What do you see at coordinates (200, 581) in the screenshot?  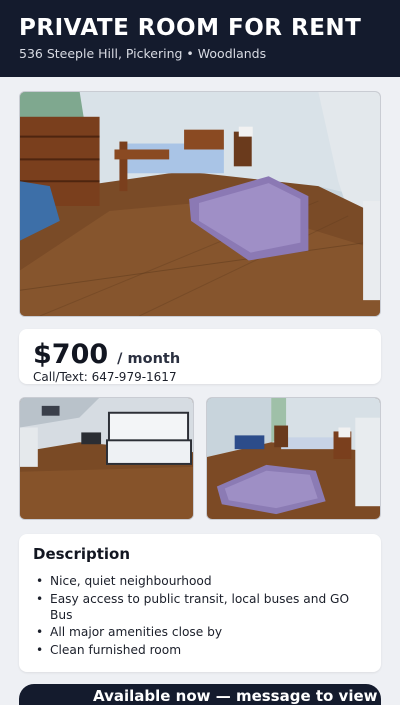 I see `list-item: Nice, quiet neighbourhood` at bounding box center [200, 581].